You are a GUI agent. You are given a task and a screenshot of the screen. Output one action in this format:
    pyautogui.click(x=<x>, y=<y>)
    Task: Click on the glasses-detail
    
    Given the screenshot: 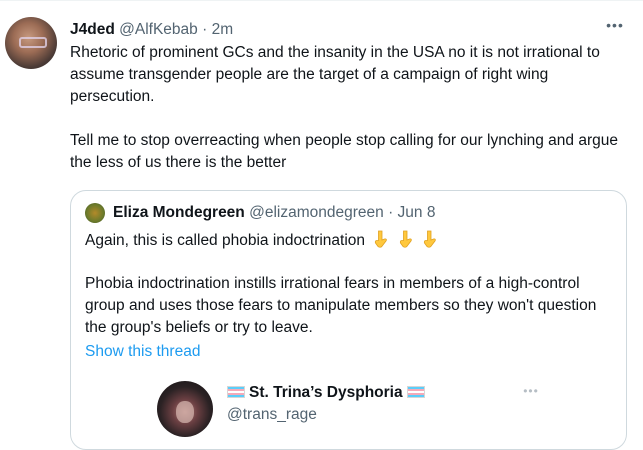 What is the action you would take?
    pyautogui.click(x=33, y=42)
    